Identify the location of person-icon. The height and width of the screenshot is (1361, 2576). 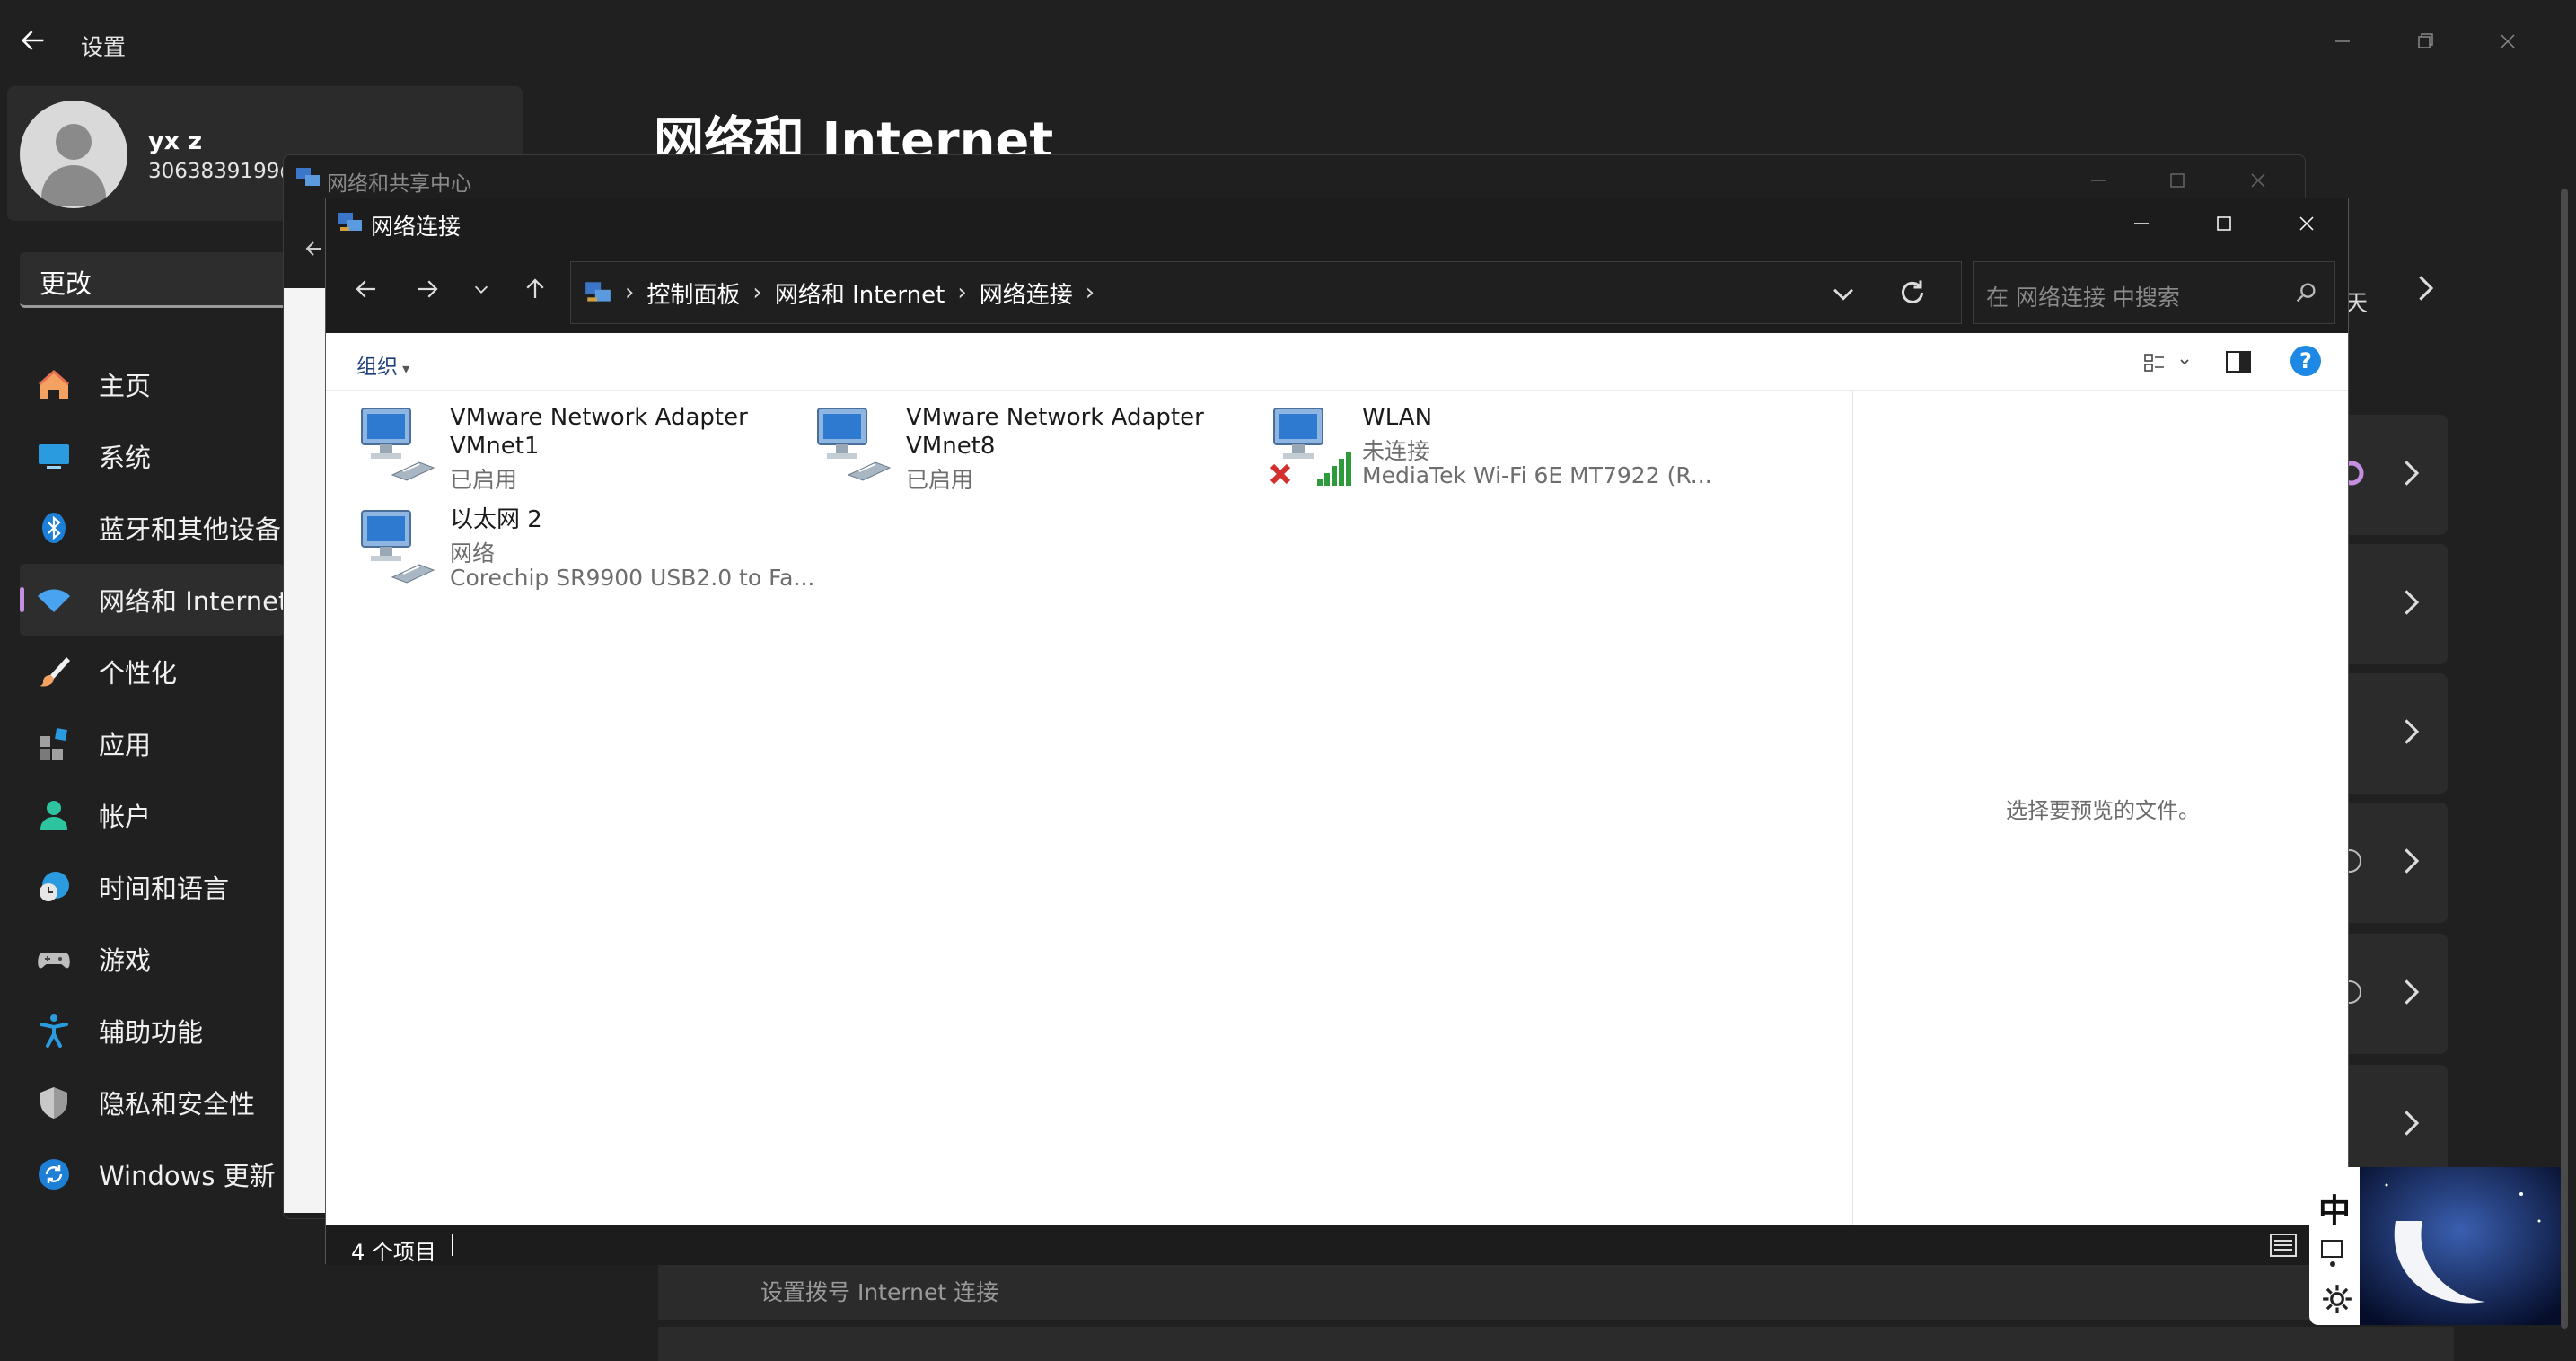
(54, 815).